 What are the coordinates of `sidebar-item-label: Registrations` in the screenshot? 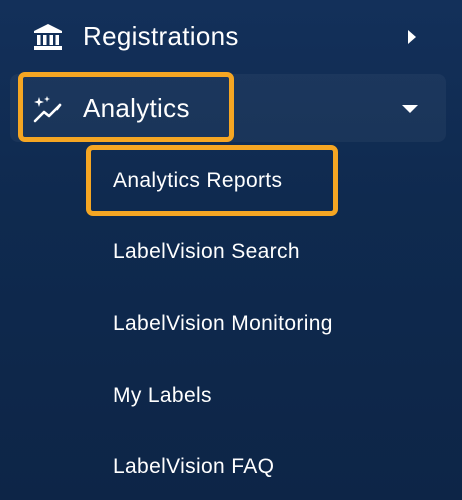 It's located at (161, 36).